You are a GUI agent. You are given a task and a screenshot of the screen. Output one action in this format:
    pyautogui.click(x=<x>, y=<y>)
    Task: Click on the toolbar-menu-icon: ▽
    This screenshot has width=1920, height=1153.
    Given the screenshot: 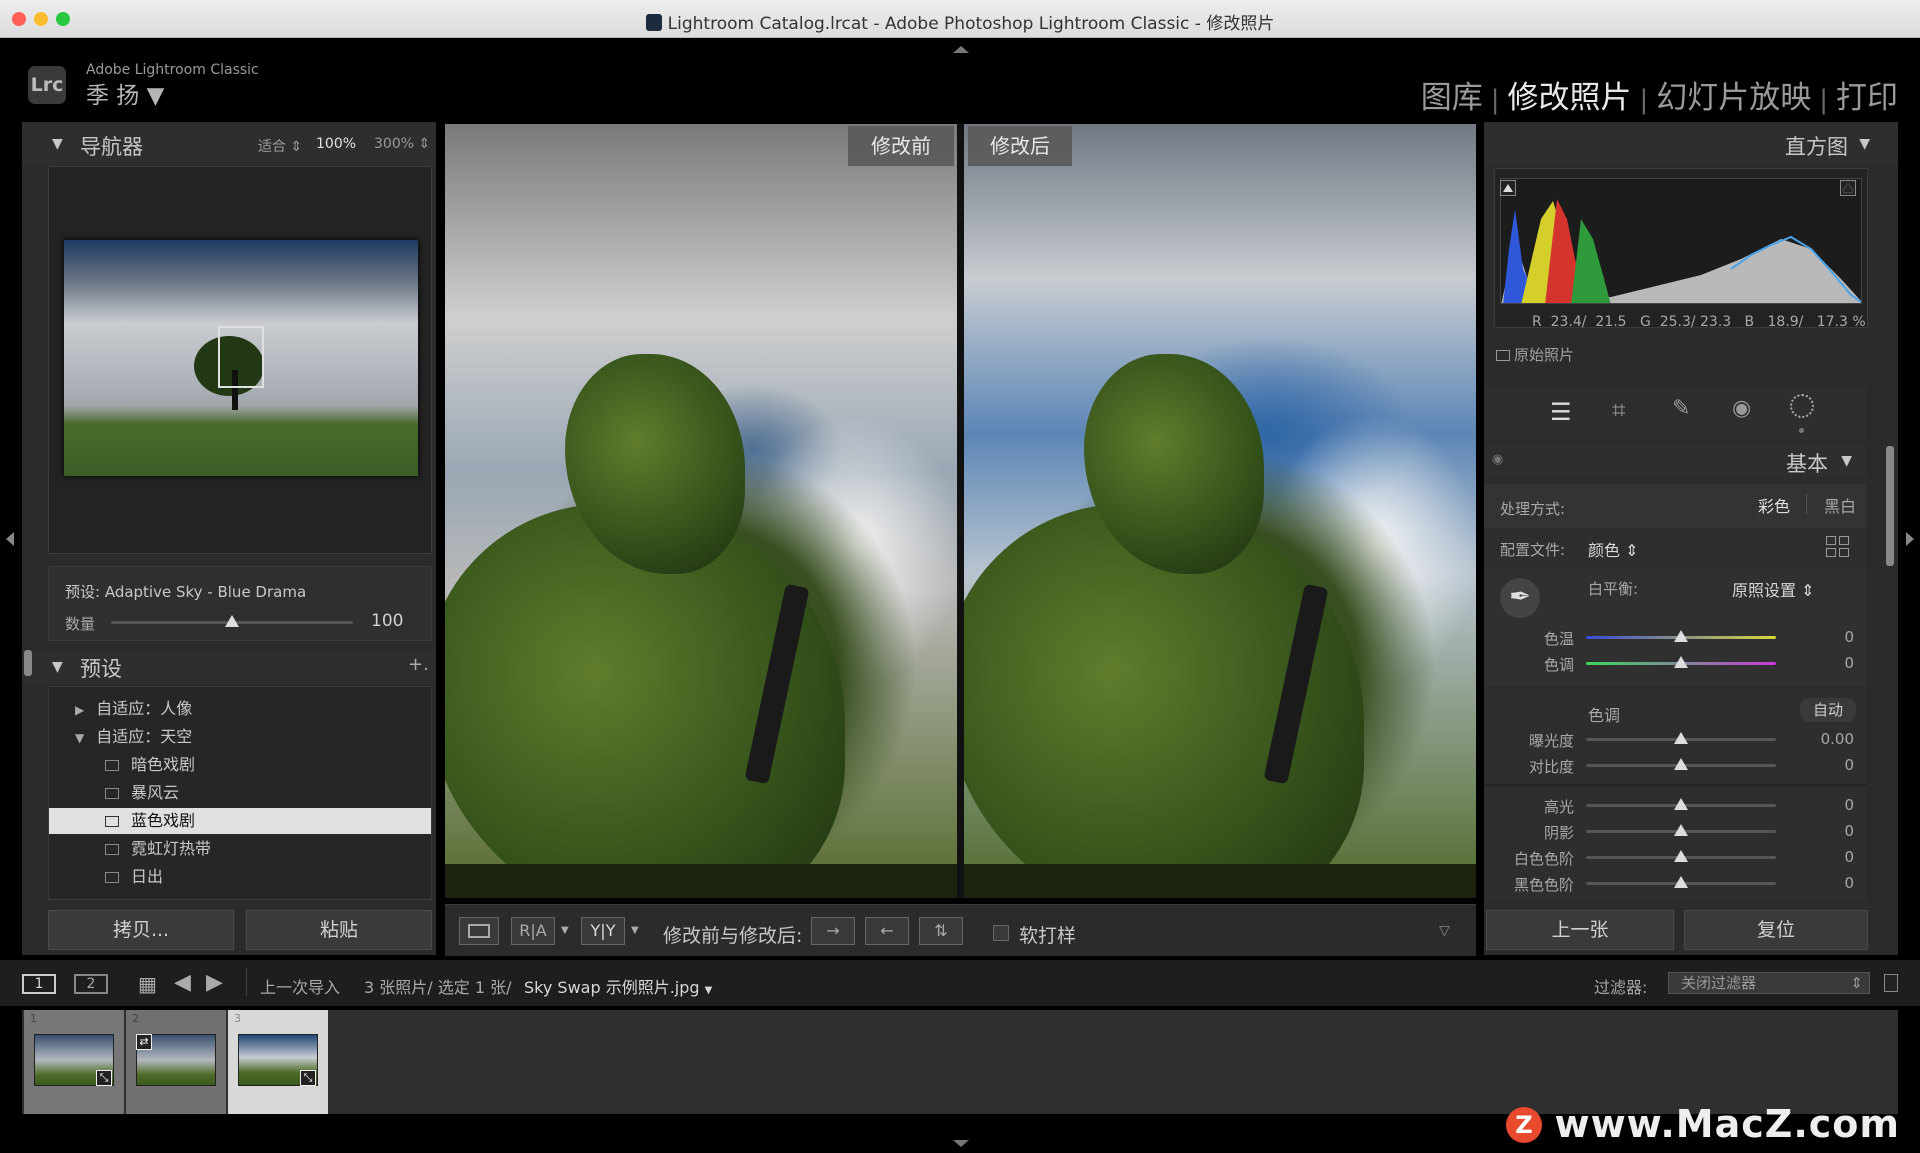 What is the action you would take?
    pyautogui.click(x=1444, y=931)
    